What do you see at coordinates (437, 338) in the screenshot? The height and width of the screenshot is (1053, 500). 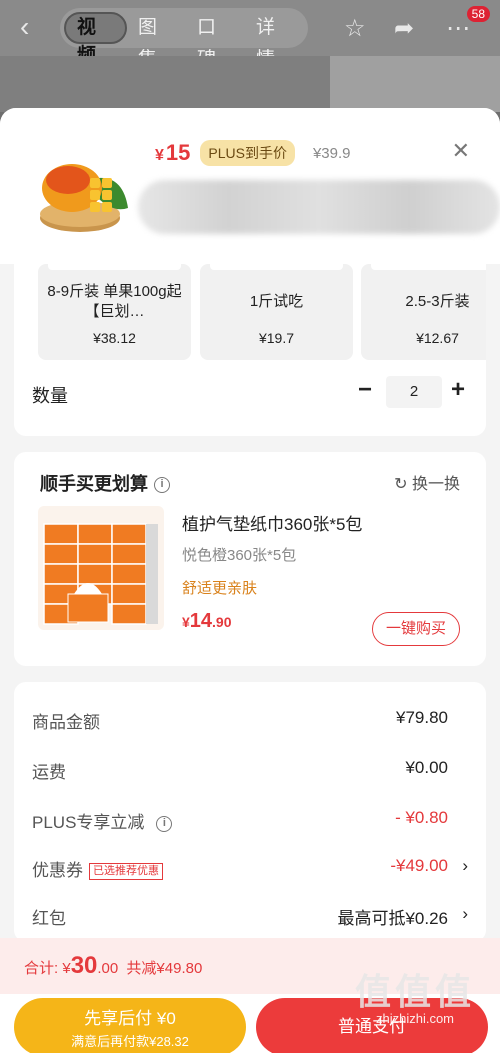 I see `spec-option-price: ¥12.67` at bounding box center [437, 338].